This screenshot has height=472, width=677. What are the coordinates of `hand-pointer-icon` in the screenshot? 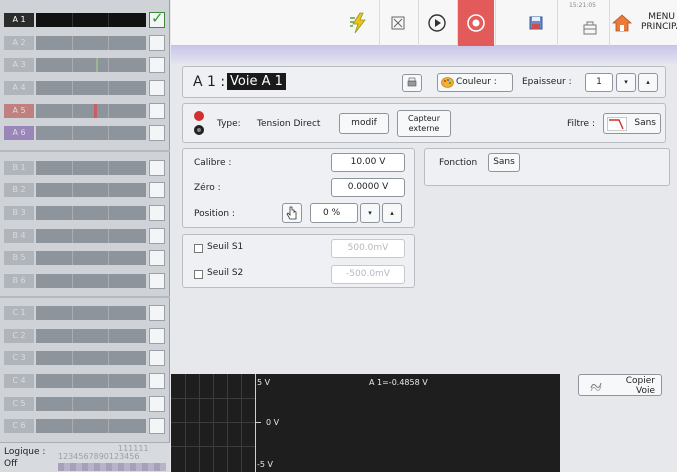 It's located at (291, 213).